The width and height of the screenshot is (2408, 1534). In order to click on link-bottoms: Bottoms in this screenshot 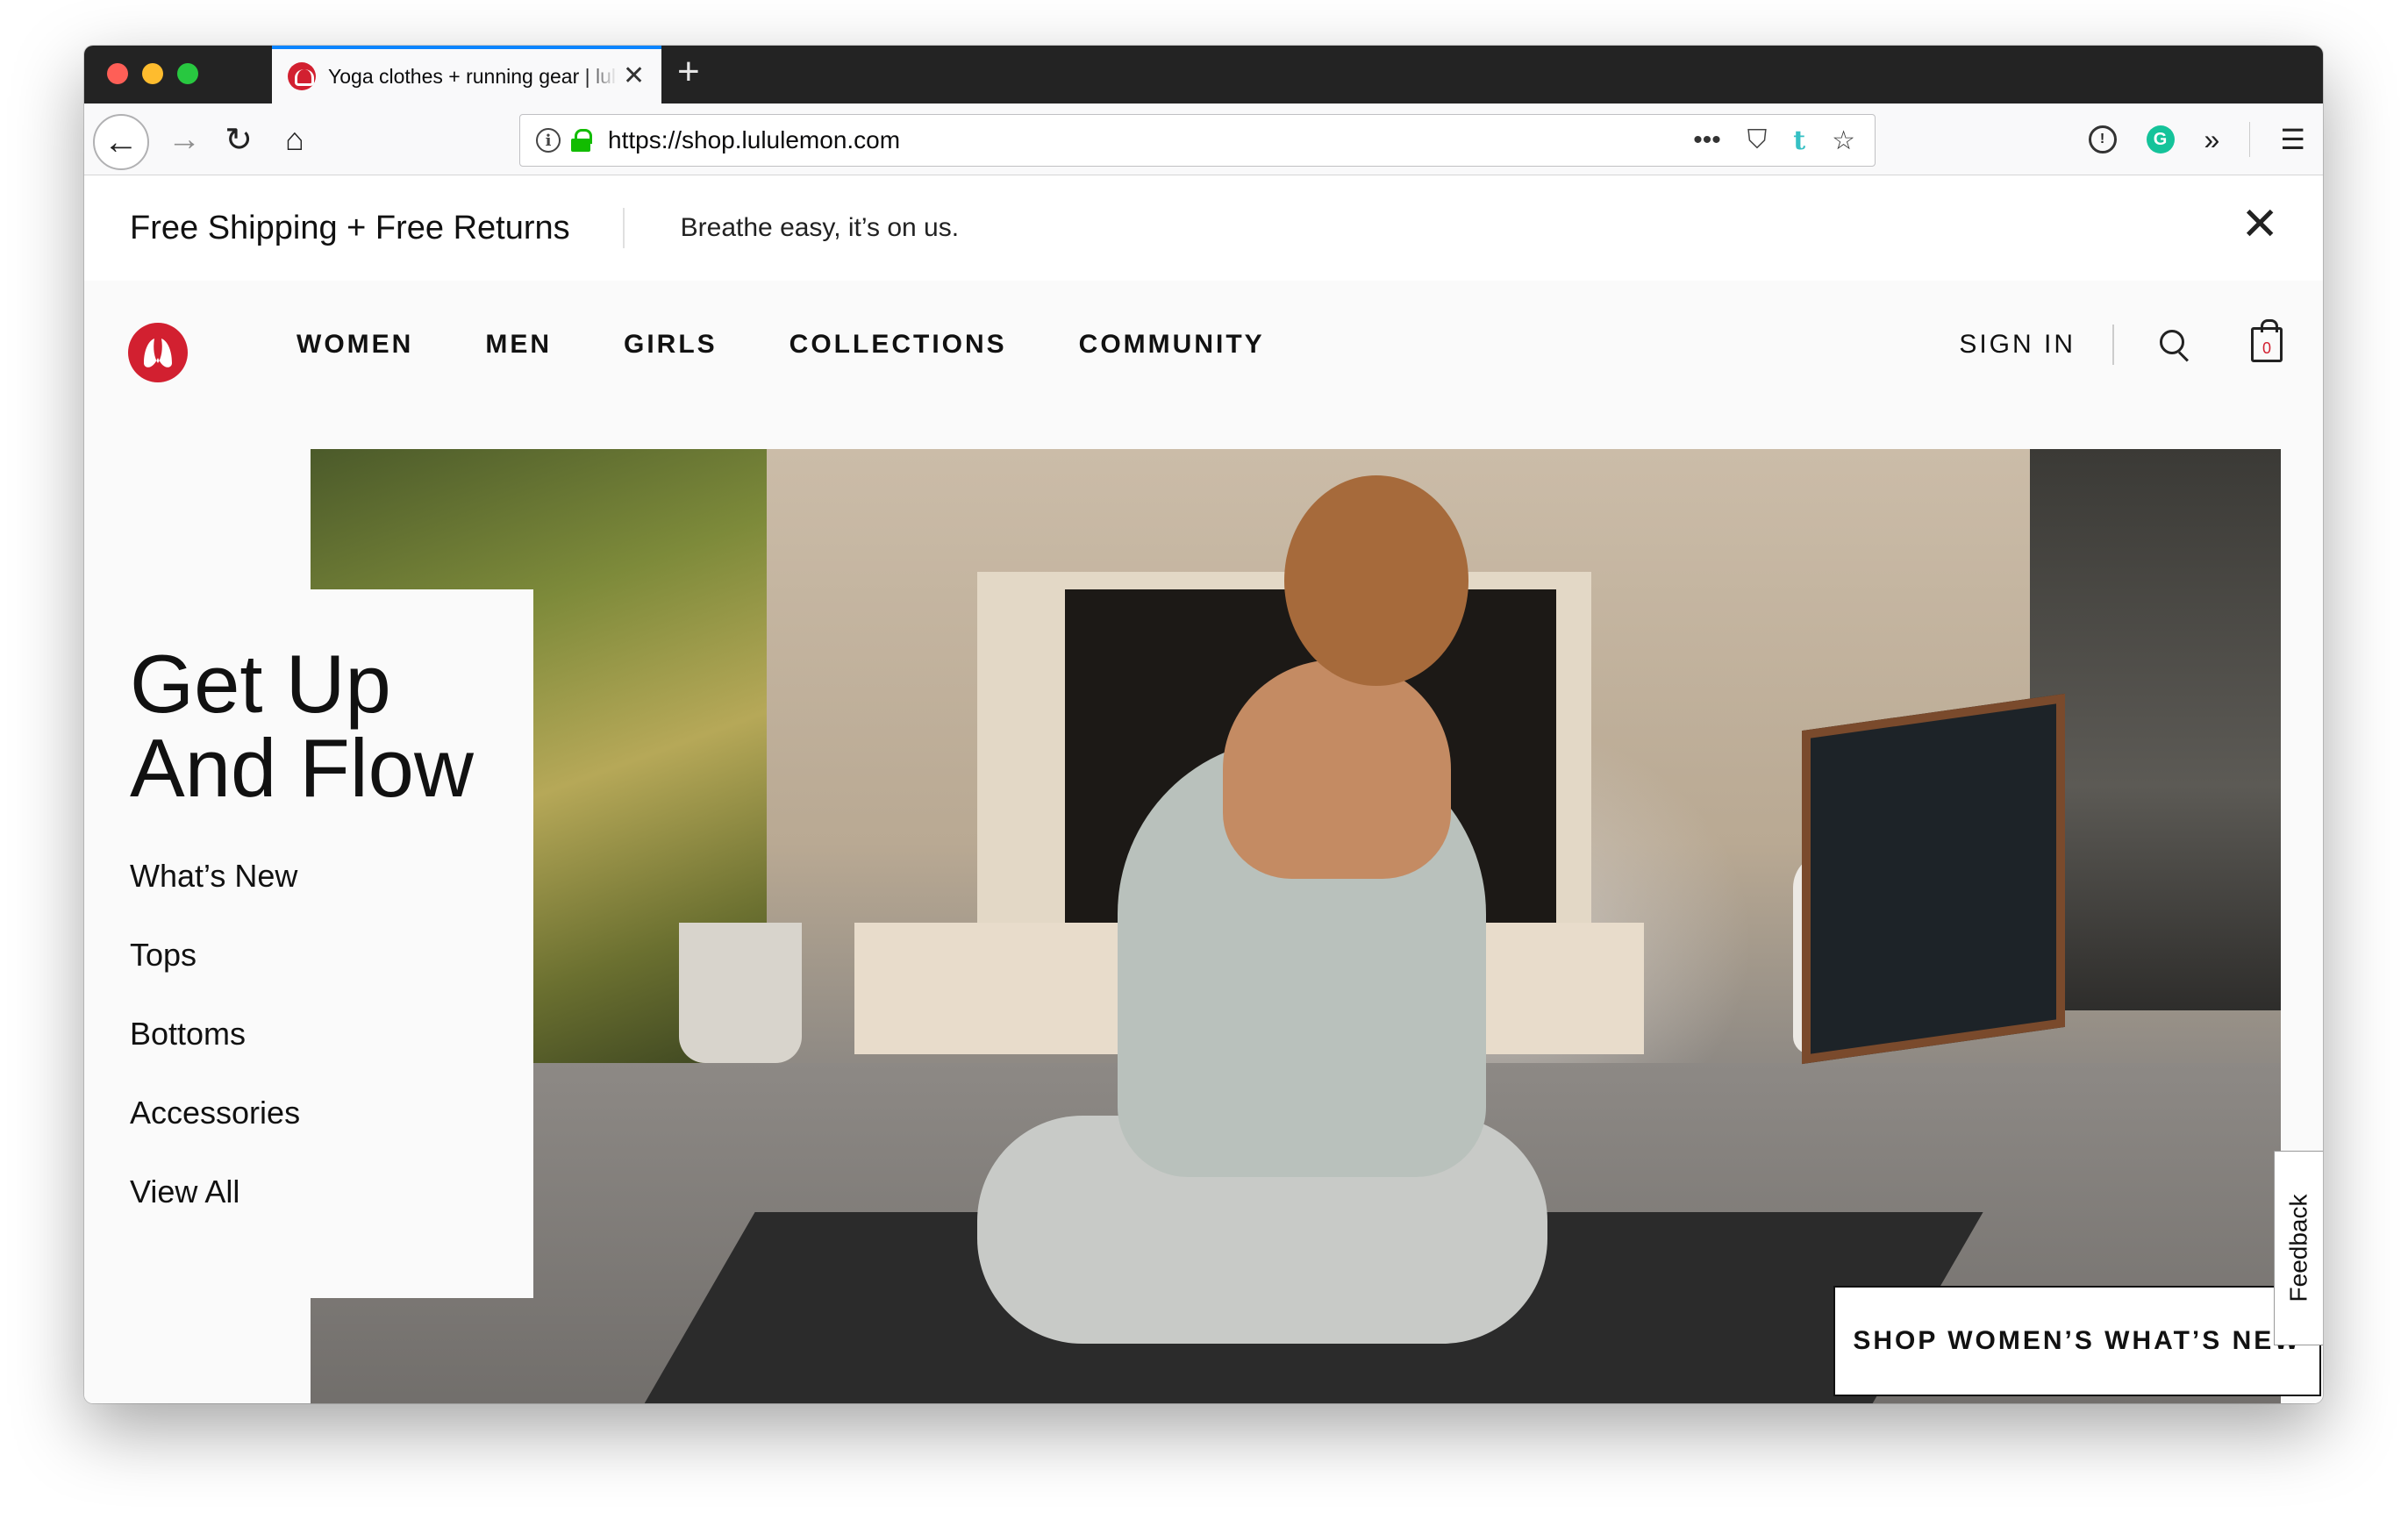, I will do `click(215, 1034)`.